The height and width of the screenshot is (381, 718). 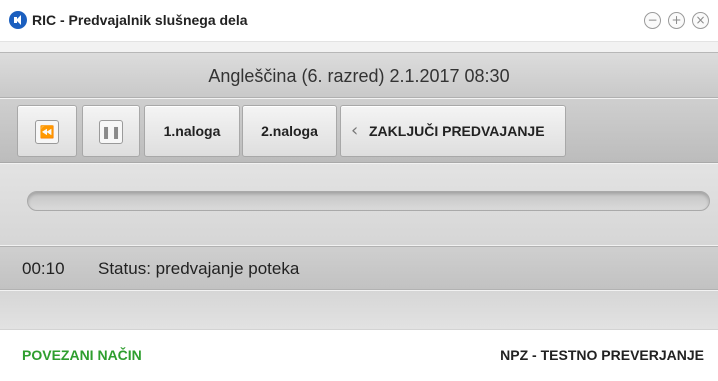 What do you see at coordinates (359, 268) in the screenshot?
I see `status-bar: 00:10 Status: predvajanje poteka` at bounding box center [359, 268].